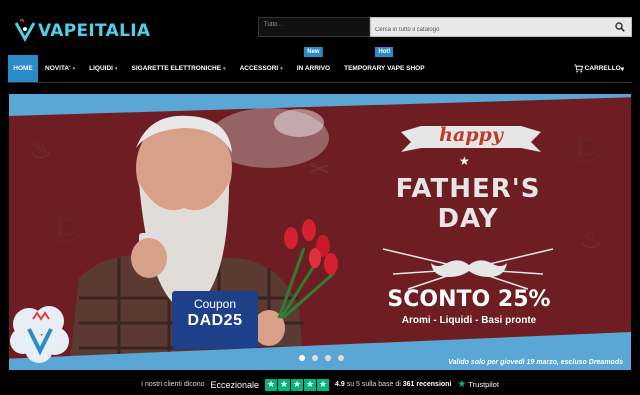  Describe the element at coordinates (469, 320) in the screenshot. I see `discount-subtitle: Aromi - Liquidi - Basi pronte` at that location.